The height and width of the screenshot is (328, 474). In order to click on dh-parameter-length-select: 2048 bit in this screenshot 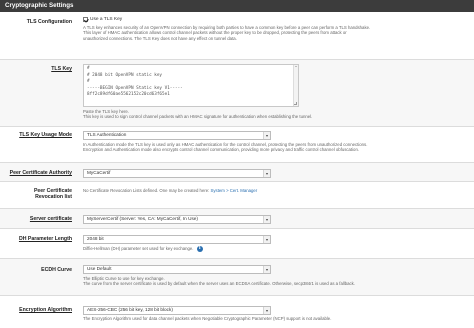, I will do `click(177, 239)`.